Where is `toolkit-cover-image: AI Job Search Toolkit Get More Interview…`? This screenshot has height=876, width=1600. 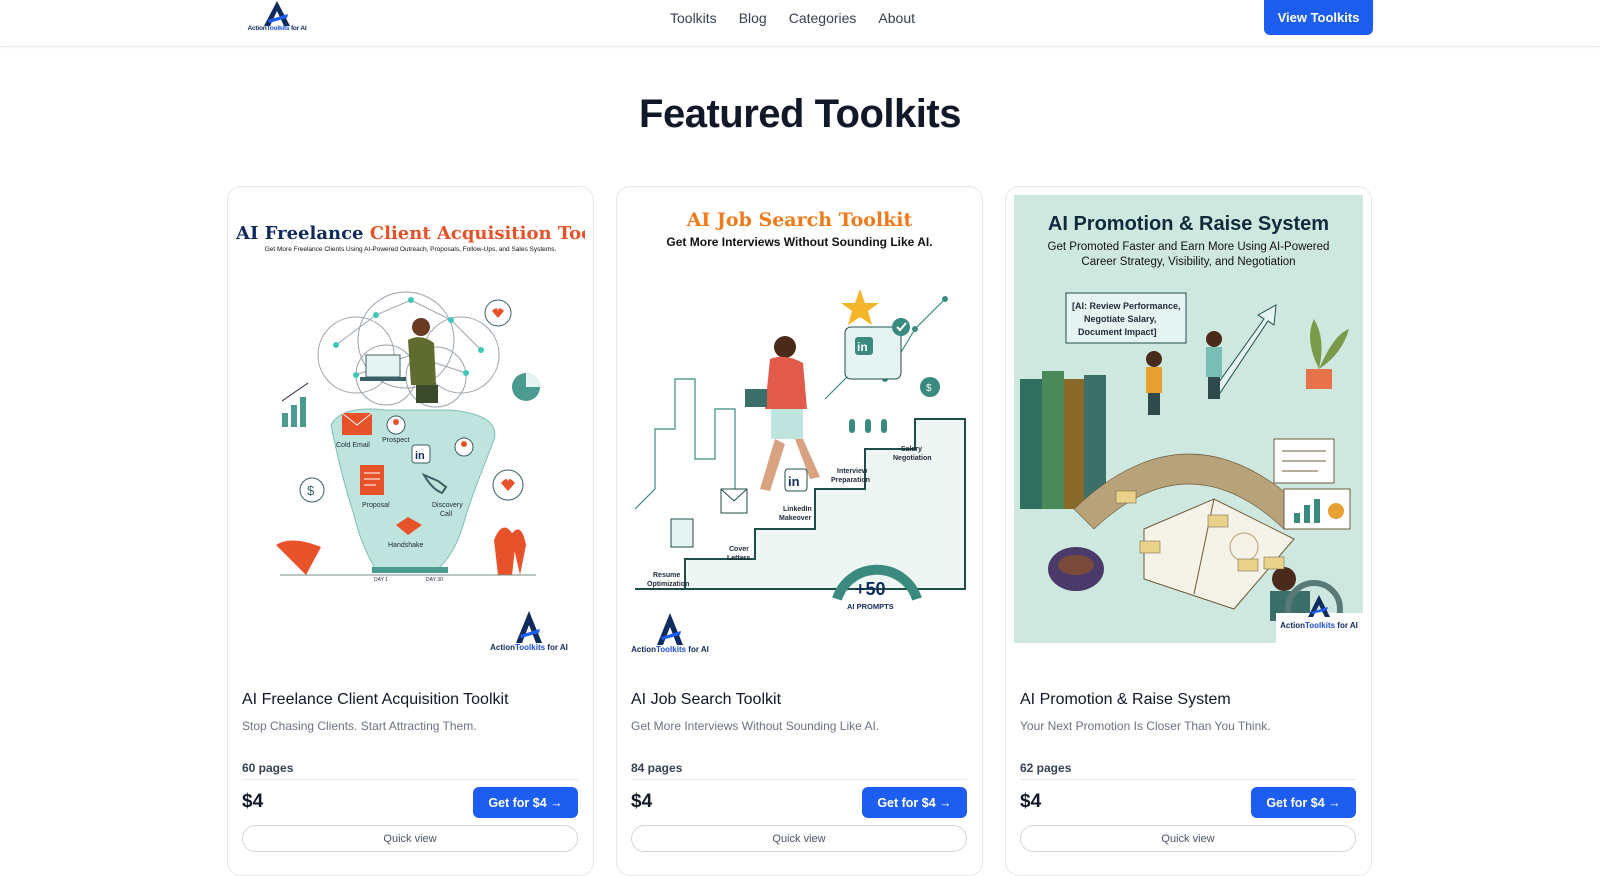
toolkit-cover-image: AI Job Search Toolkit Get More Interview… is located at coordinates (799, 433).